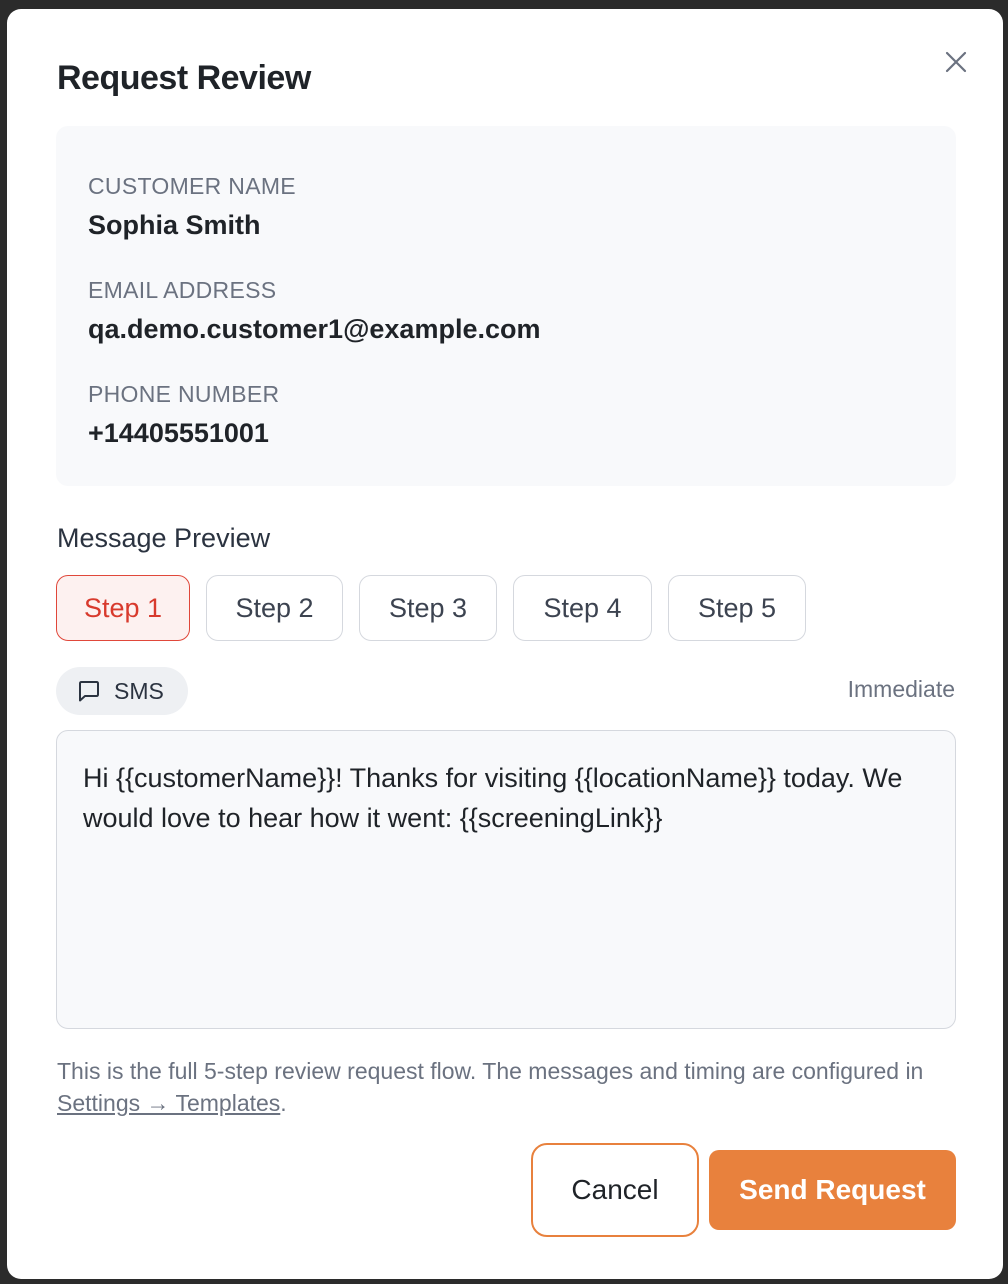 This screenshot has width=1008, height=1284. I want to click on step-2-tab: Step 2, so click(274, 608).